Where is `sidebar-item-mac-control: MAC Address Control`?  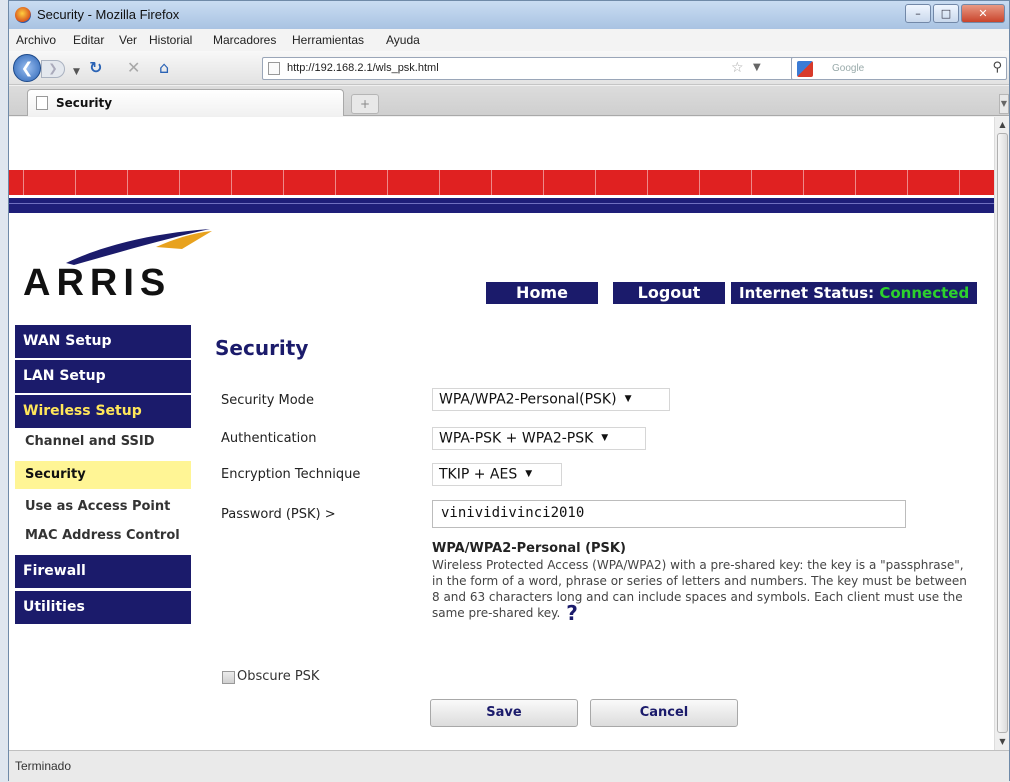 sidebar-item-mac-control: MAC Address Control is located at coordinates (103, 536).